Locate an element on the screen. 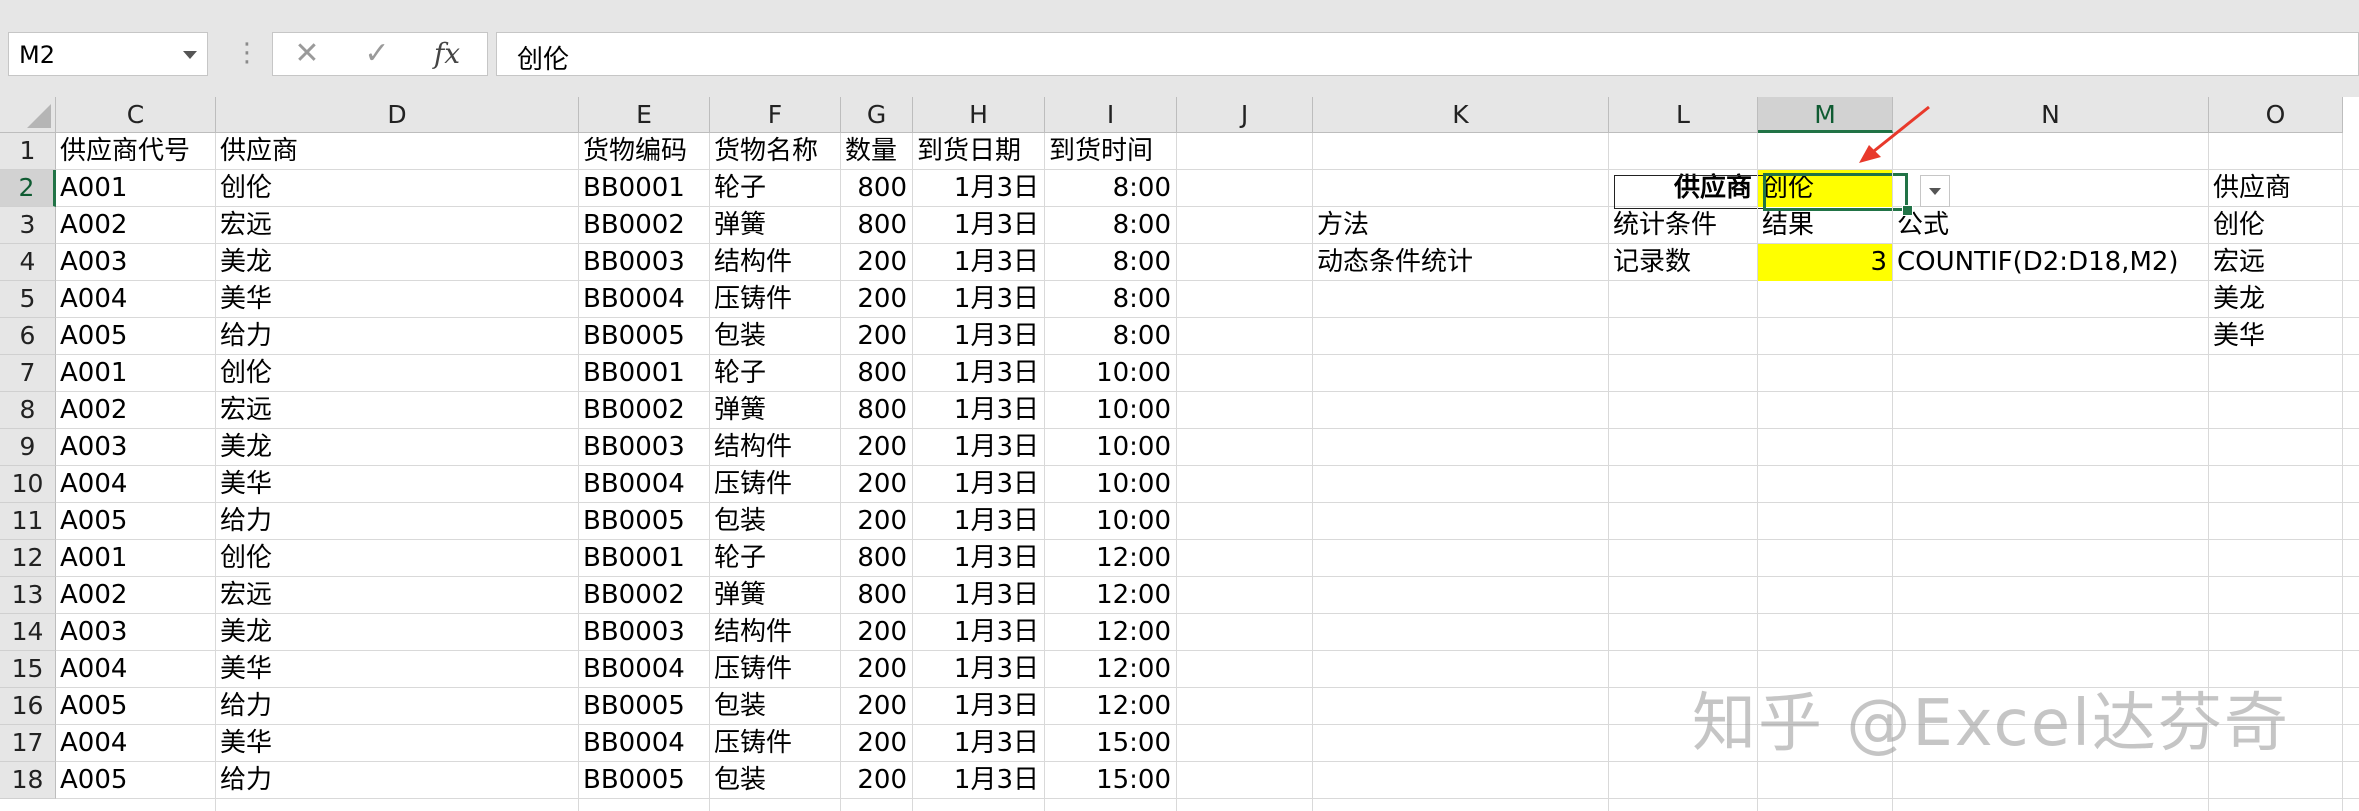 The height and width of the screenshot is (811, 2359). supplier-list-cell: 创伦 is located at coordinates (2276, 225).